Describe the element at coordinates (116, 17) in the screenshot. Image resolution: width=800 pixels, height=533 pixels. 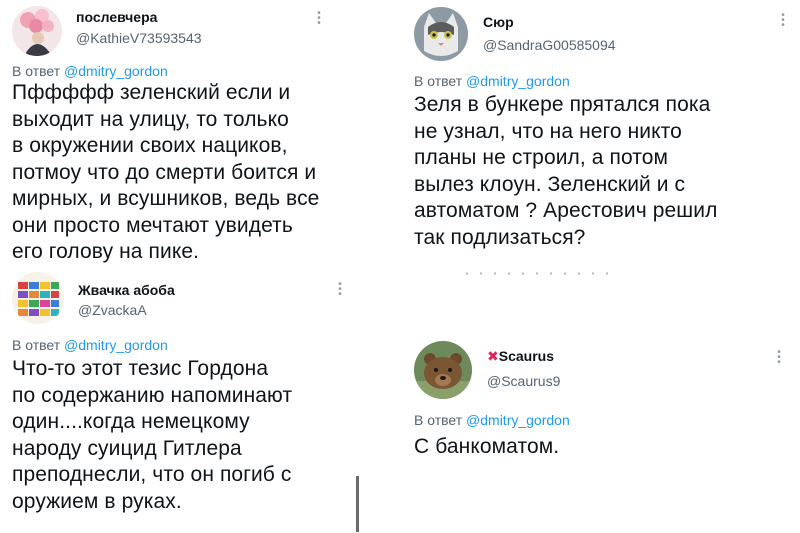
I see `display-name: послевчера` at that location.